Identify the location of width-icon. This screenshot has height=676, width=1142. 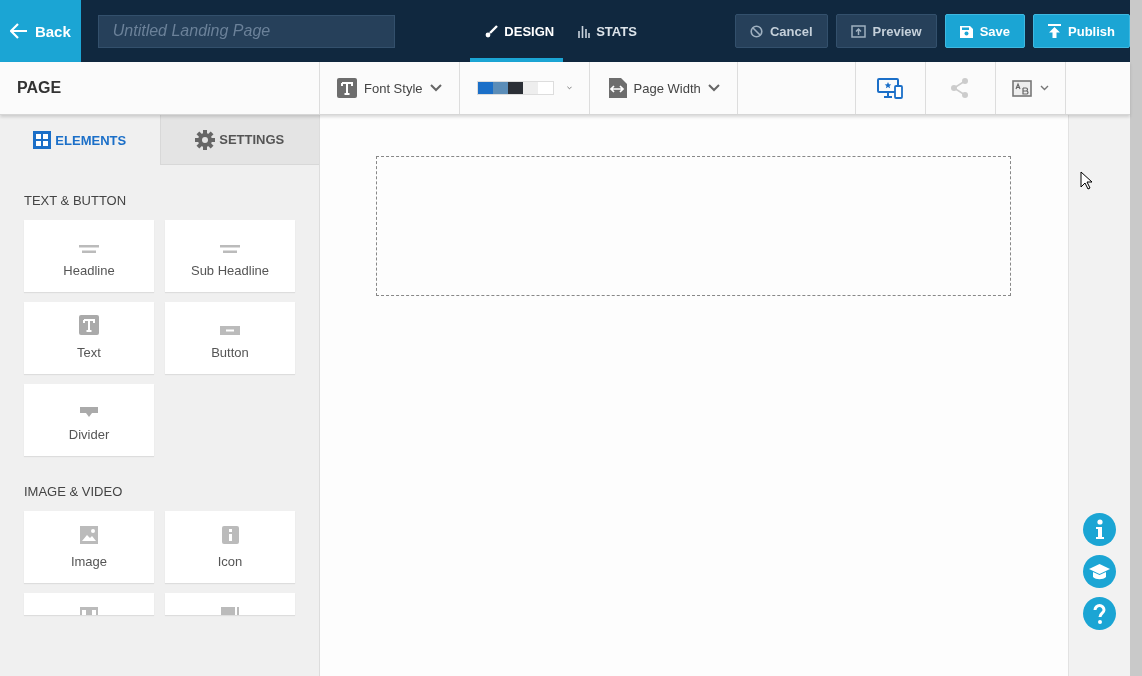
(616, 88).